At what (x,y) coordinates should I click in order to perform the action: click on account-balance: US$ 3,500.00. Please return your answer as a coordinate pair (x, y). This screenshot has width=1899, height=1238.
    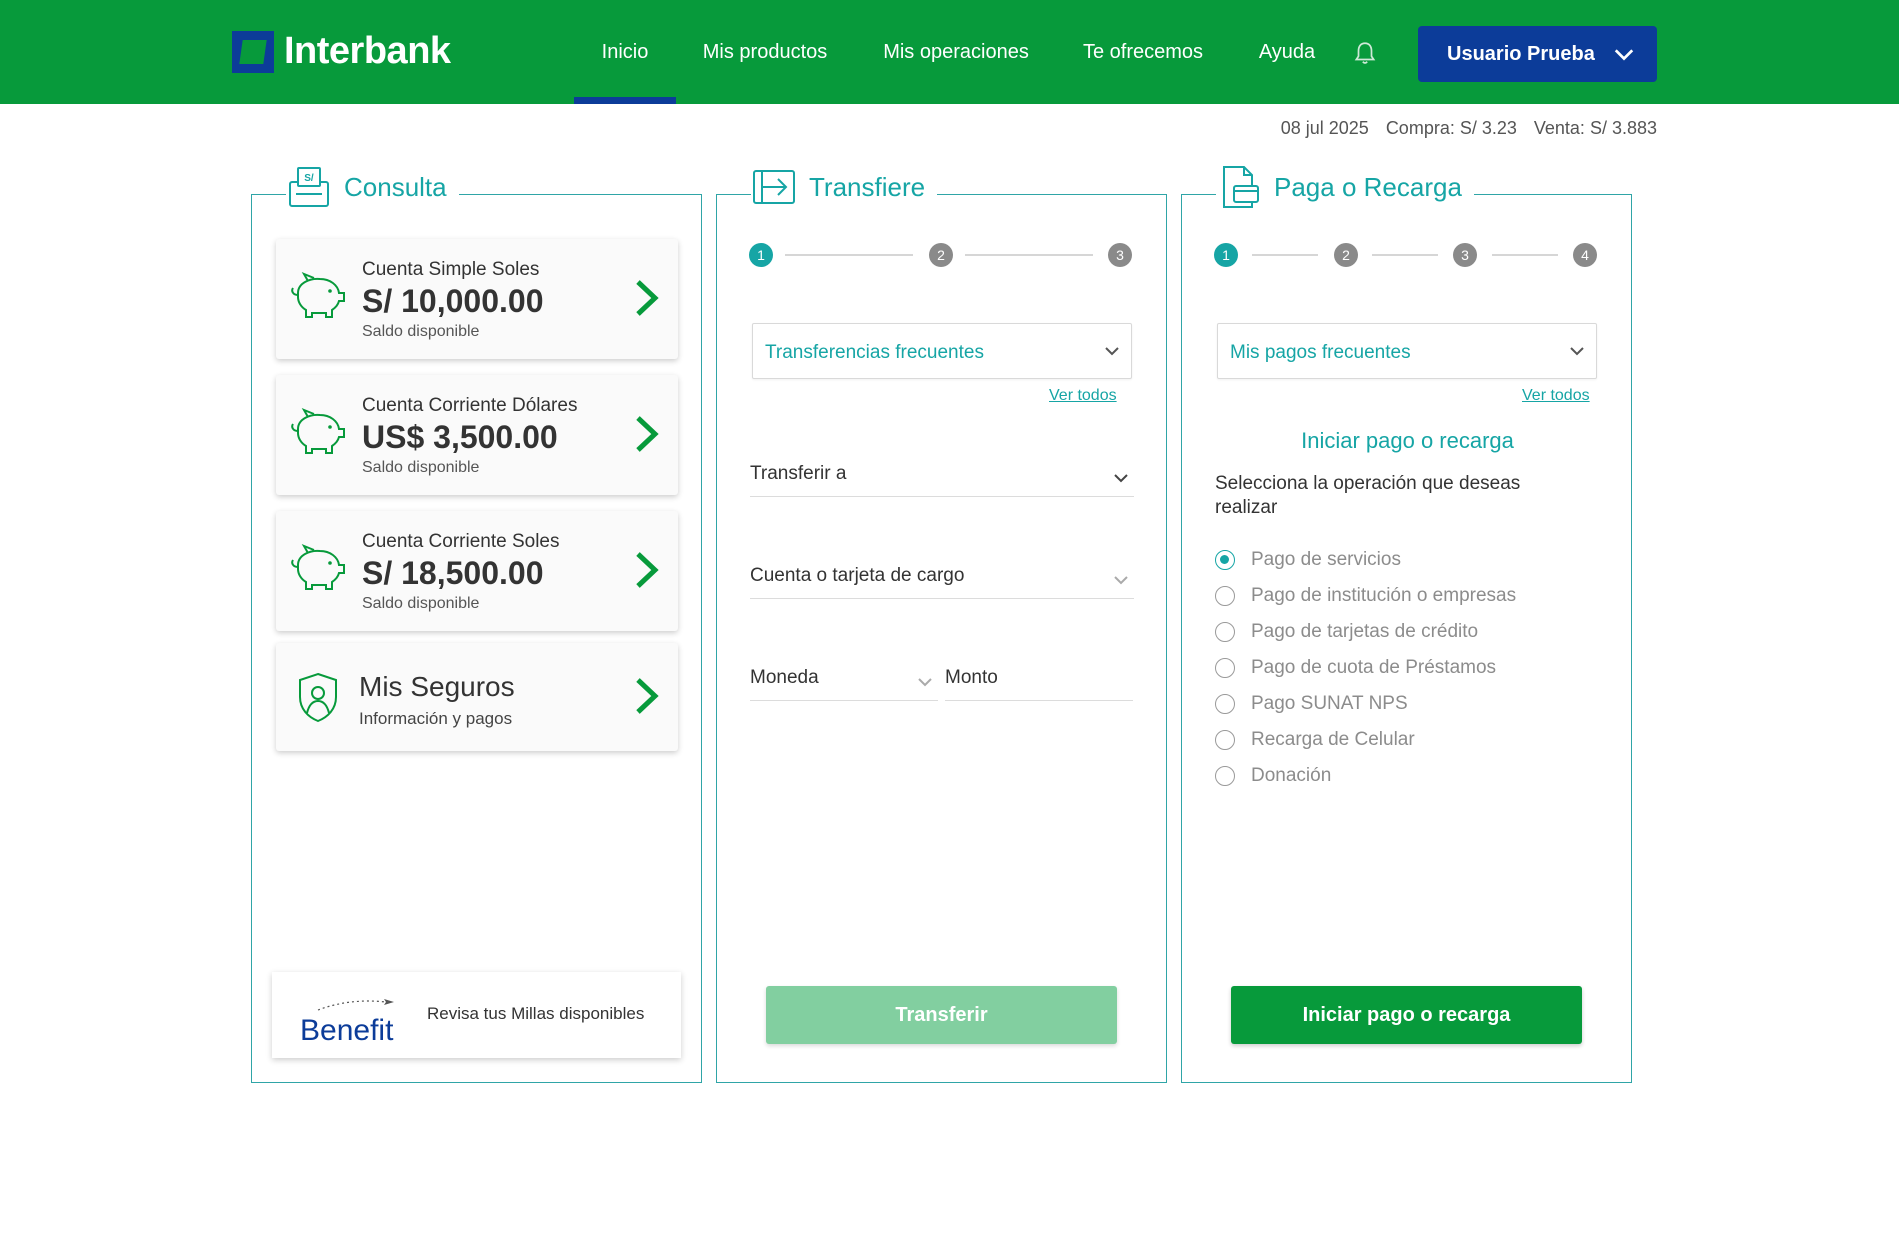
    Looking at the image, I should click on (460, 437).